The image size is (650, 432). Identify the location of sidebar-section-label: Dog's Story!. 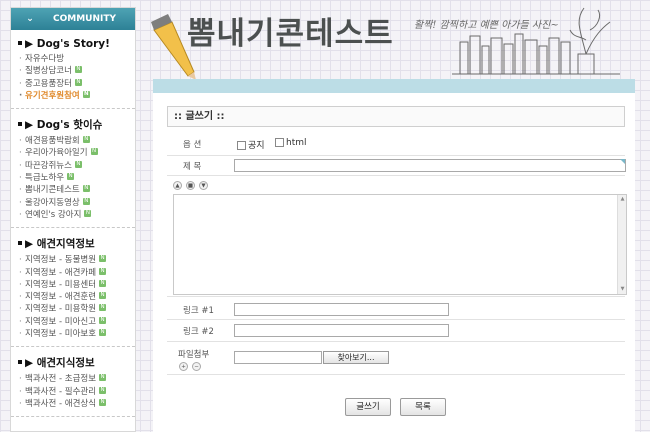
(73, 44).